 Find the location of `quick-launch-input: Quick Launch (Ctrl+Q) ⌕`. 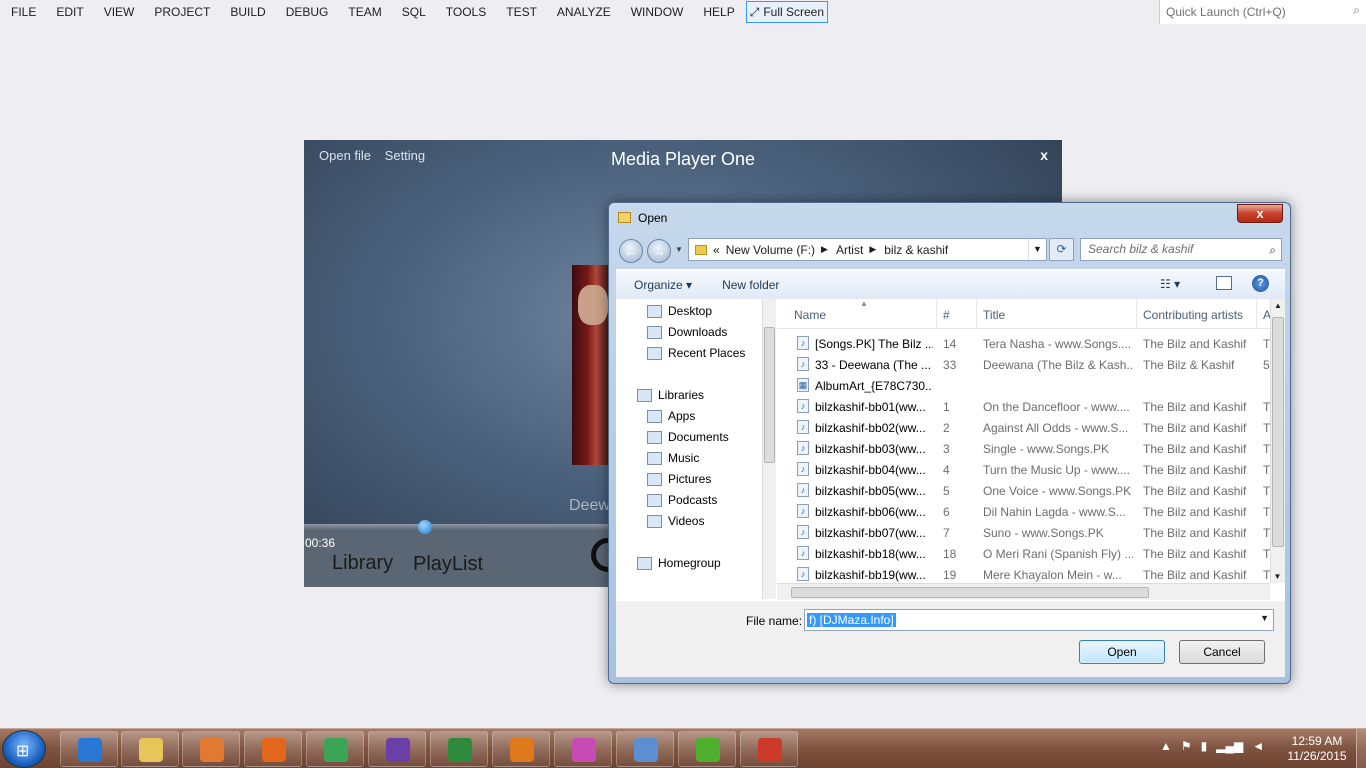

quick-launch-input: Quick Launch (Ctrl+Q) ⌕ is located at coordinates (1262, 12).